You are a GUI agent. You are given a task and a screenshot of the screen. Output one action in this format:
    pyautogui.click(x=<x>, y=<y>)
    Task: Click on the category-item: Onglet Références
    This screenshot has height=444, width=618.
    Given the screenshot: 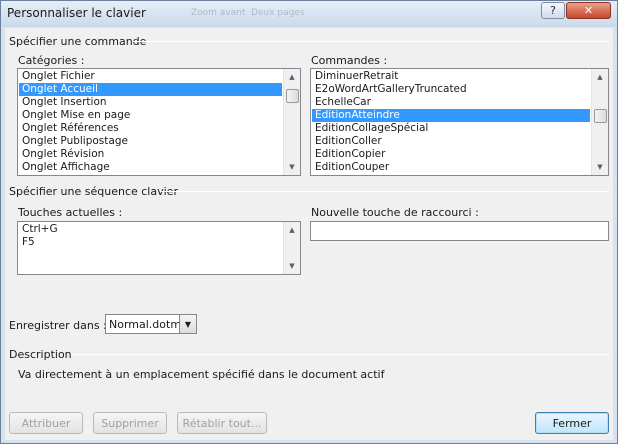 What is the action you would take?
    pyautogui.click(x=150, y=128)
    